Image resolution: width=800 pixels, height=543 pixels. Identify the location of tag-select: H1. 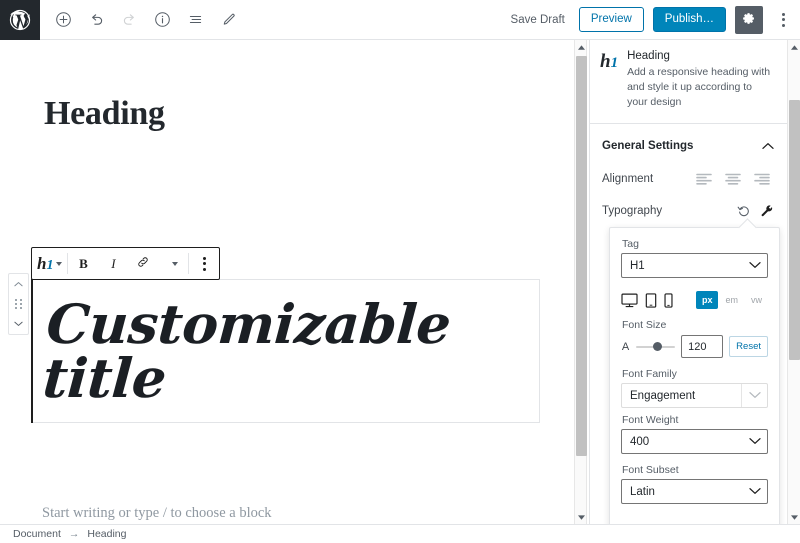
(694, 265).